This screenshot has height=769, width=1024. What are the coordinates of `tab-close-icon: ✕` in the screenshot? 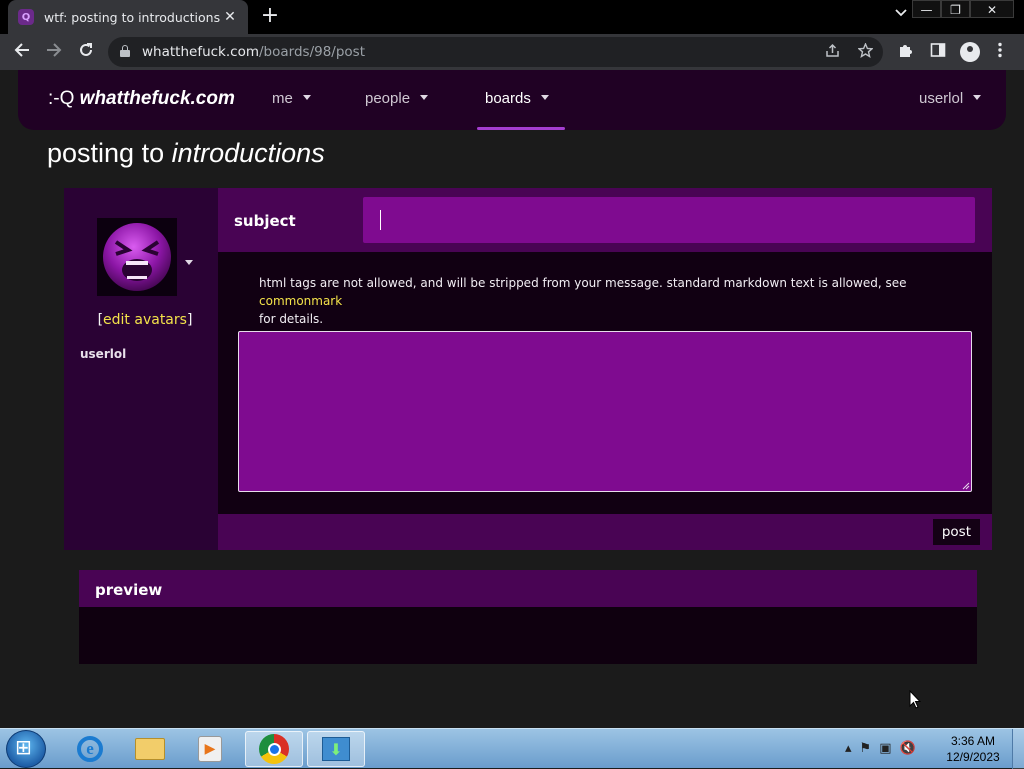 It's located at (230, 17).